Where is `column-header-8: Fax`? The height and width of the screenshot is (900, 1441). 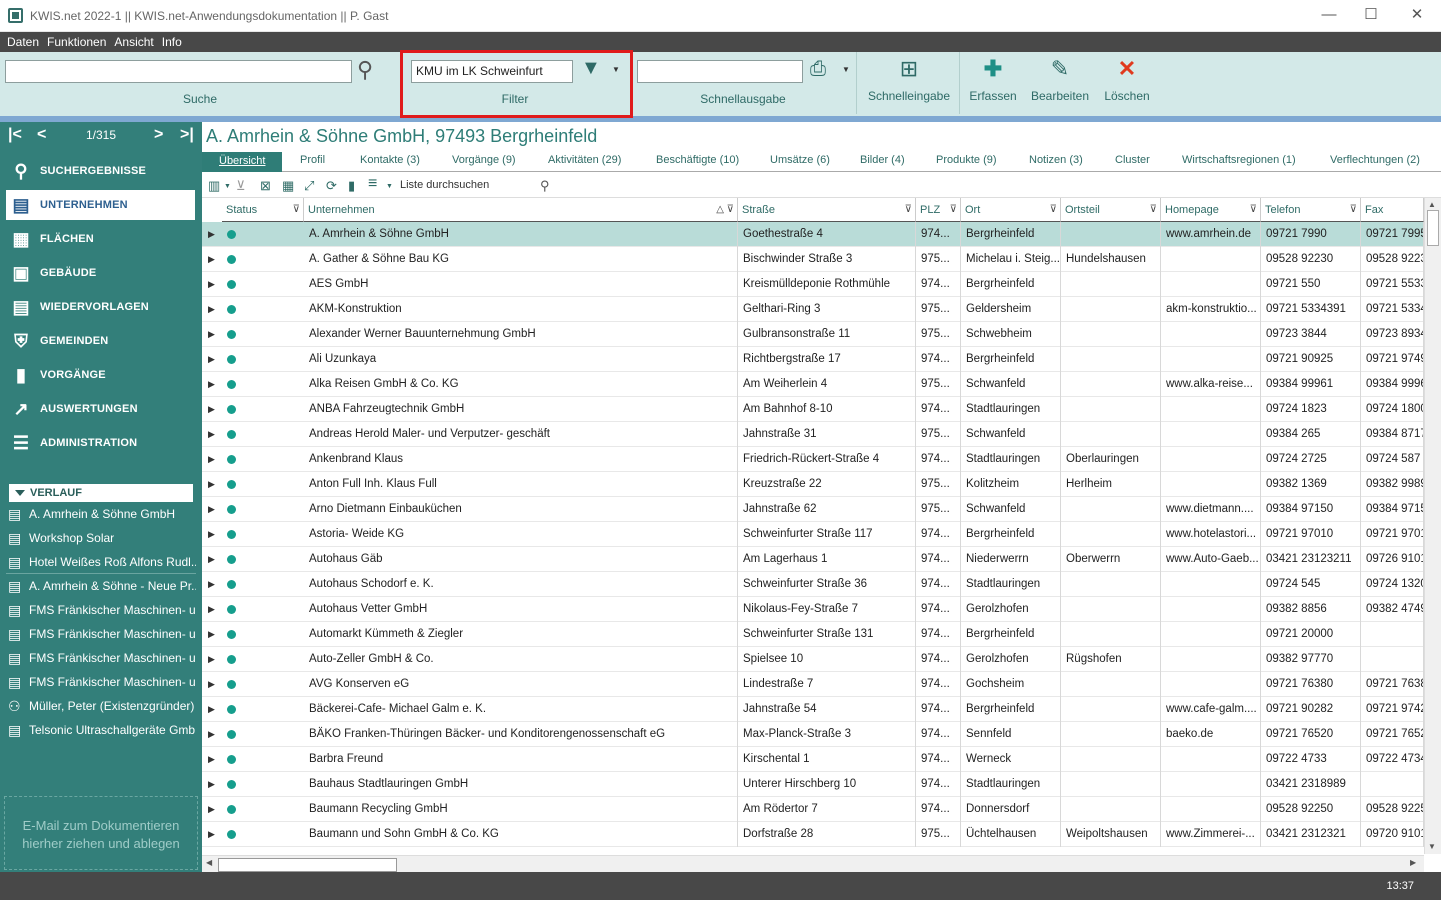 column-header-8: Fax is located at coordinates (1392, 210).